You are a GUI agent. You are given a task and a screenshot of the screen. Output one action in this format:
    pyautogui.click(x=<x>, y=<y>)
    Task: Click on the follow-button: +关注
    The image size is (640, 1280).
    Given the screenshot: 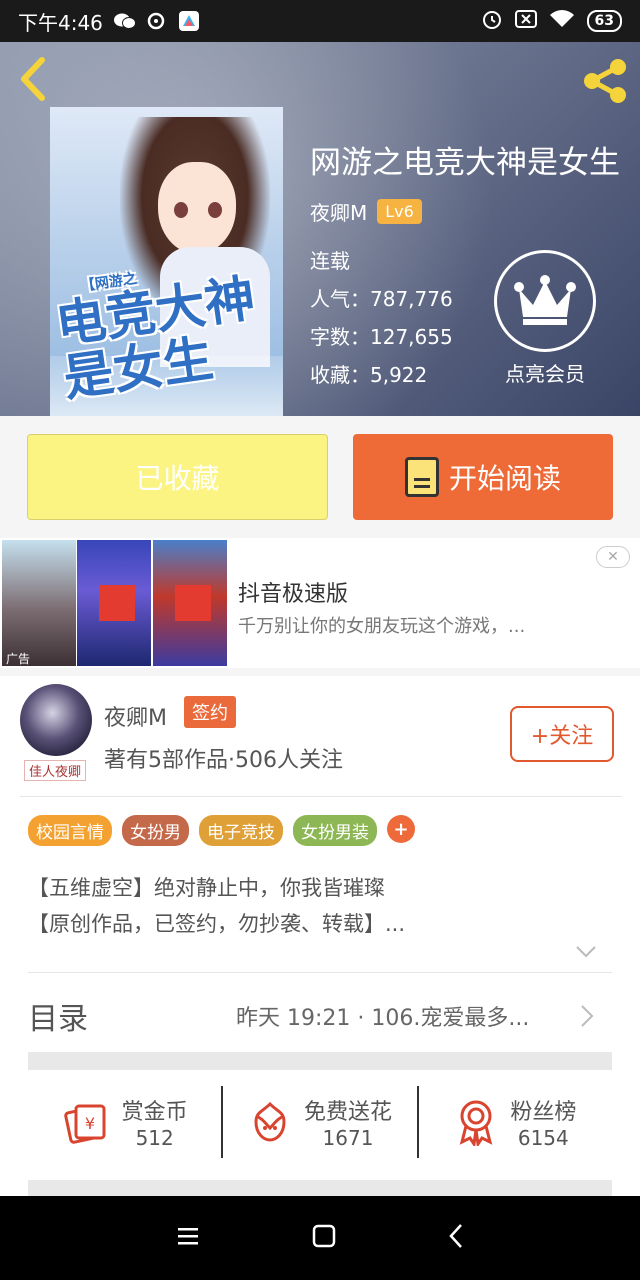 What is the action you would take?
    pyautogui.click(x=562, y=734)
    